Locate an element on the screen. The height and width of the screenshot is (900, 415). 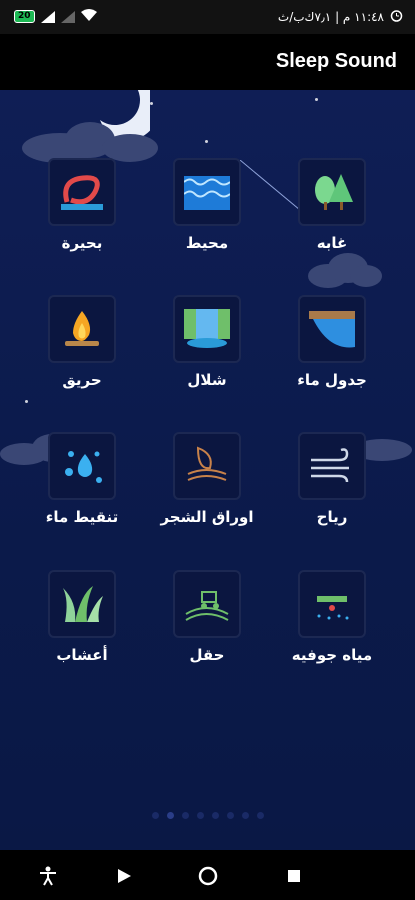
sound-tile-field: حقل is located at coordinates (207, 617).